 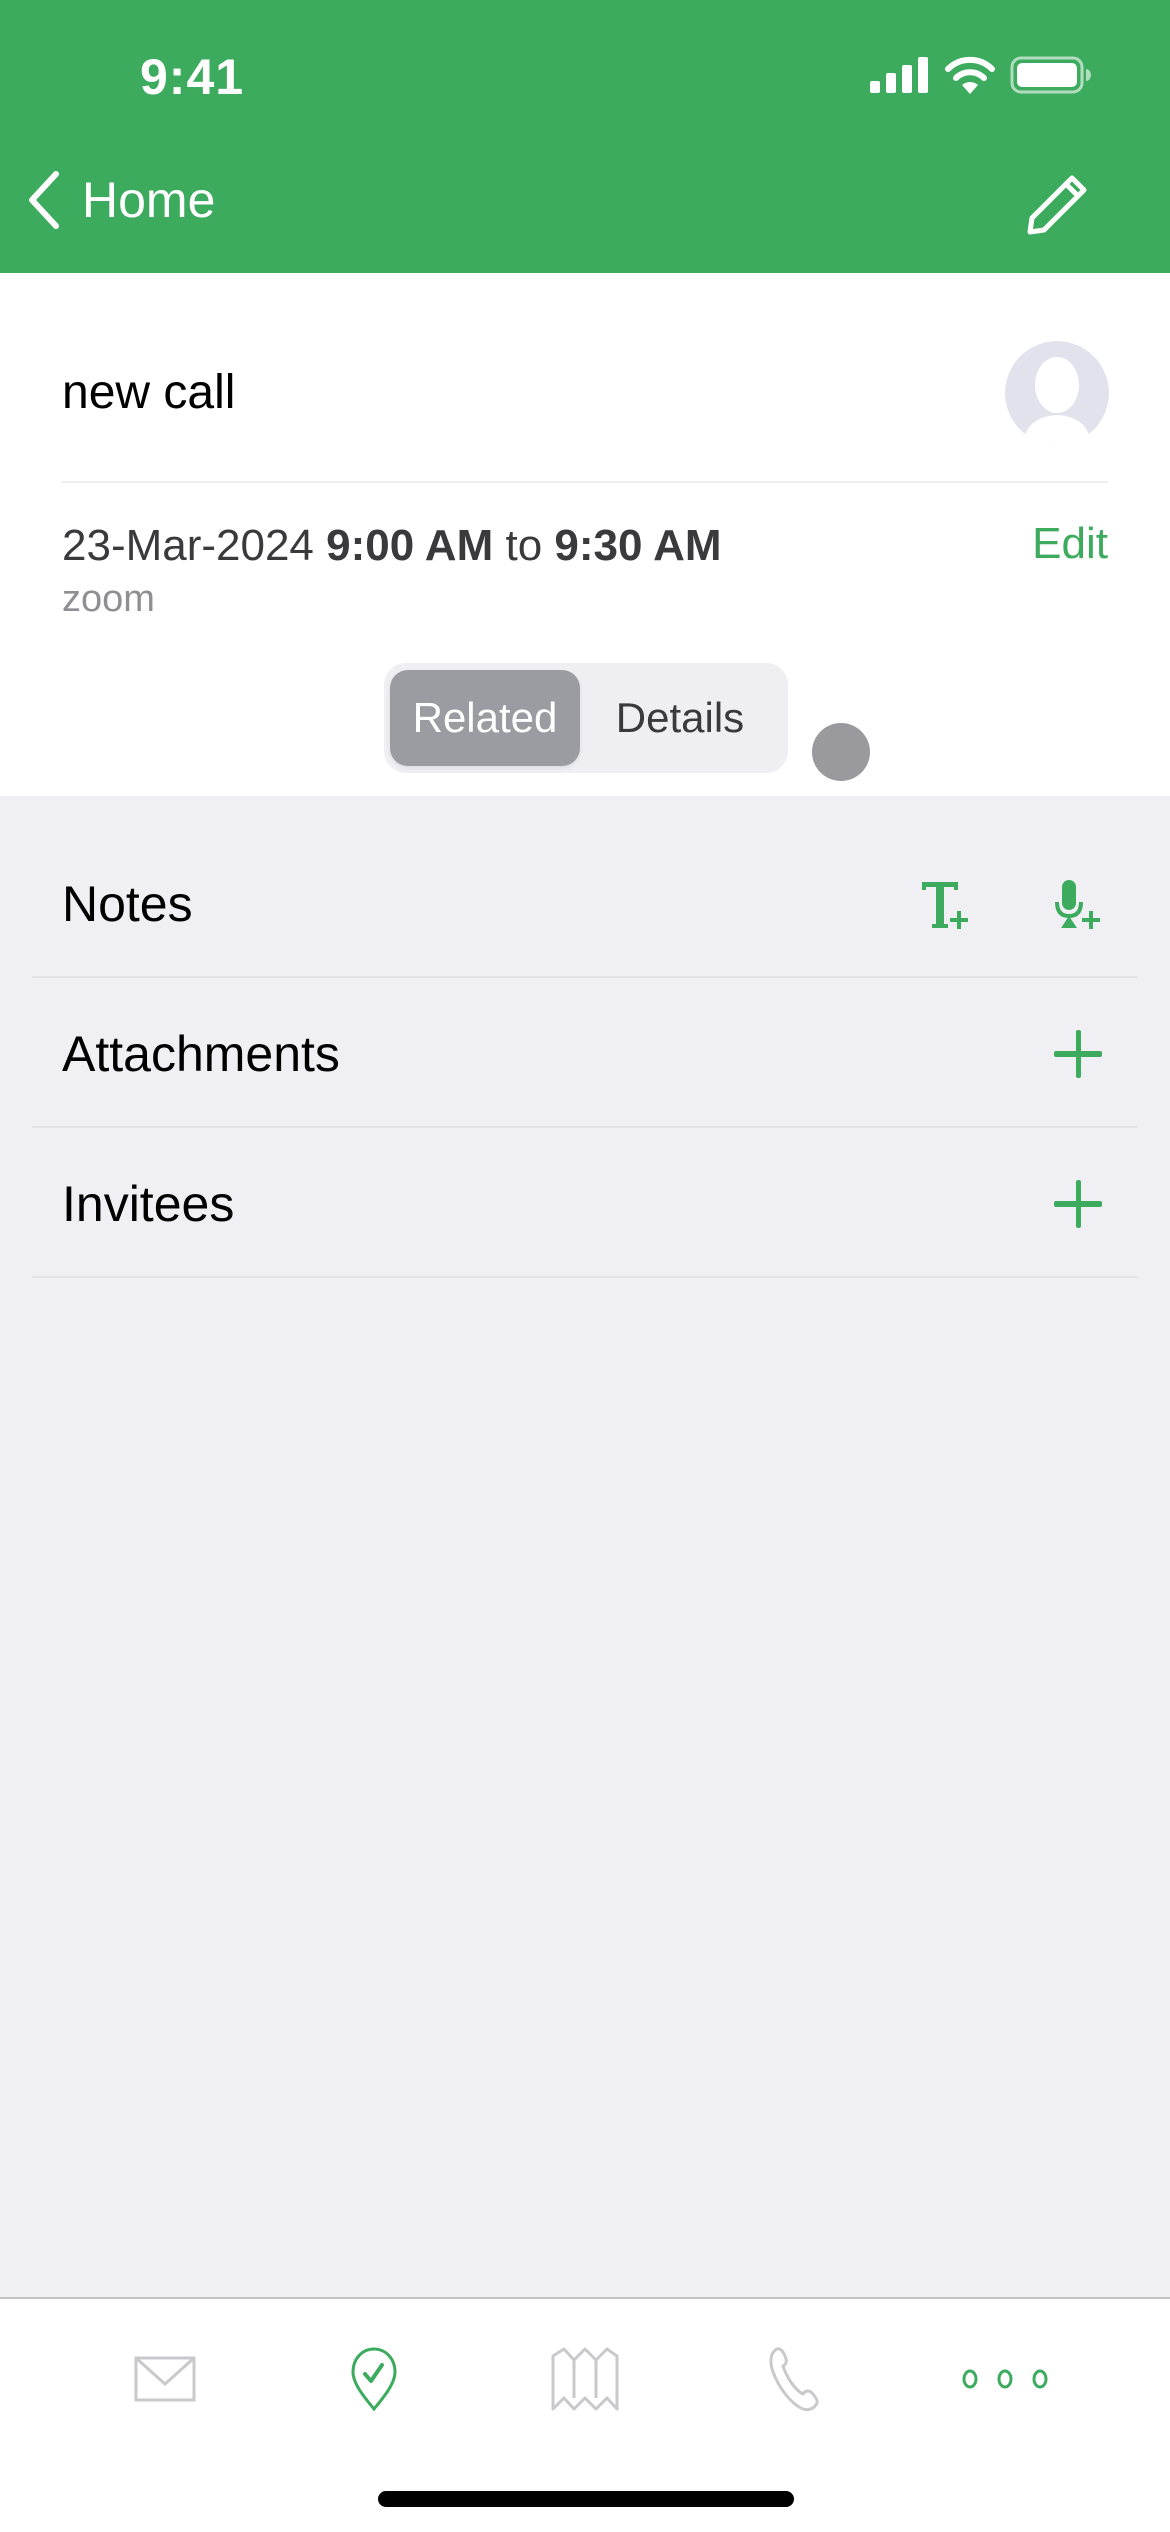 I want to click on add-voice-note-icon, so click(x=1077, y=904).